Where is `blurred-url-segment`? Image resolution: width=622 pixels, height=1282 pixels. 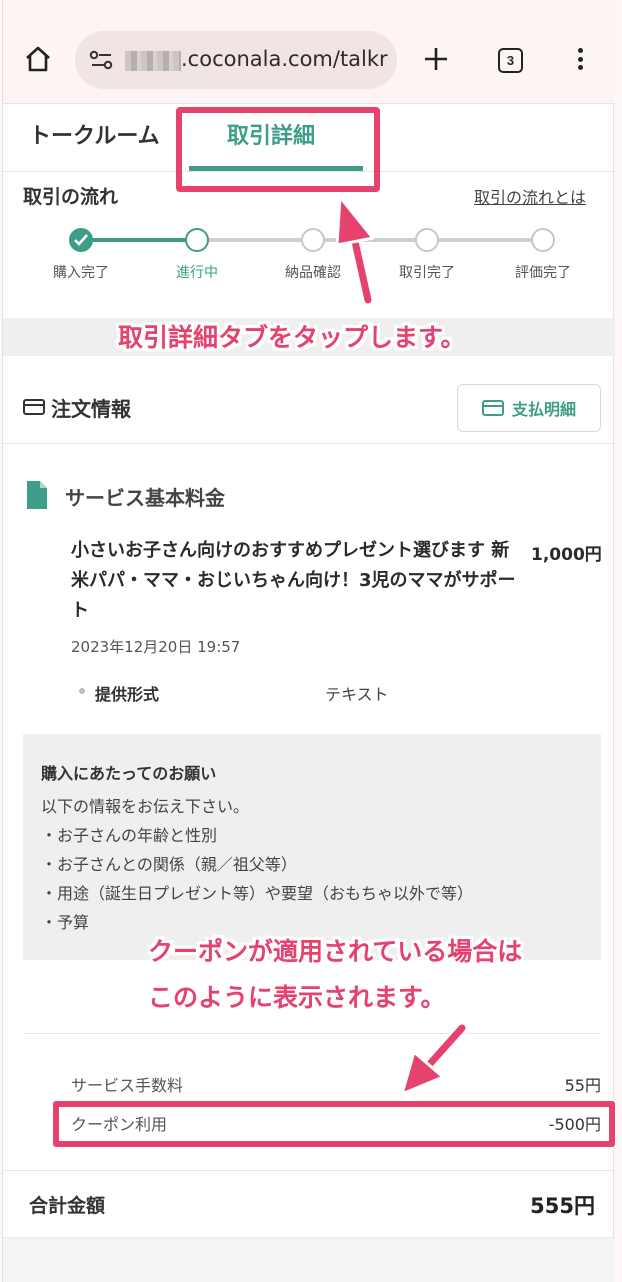 blurred-url-segment is located at coordinates (153, 61).